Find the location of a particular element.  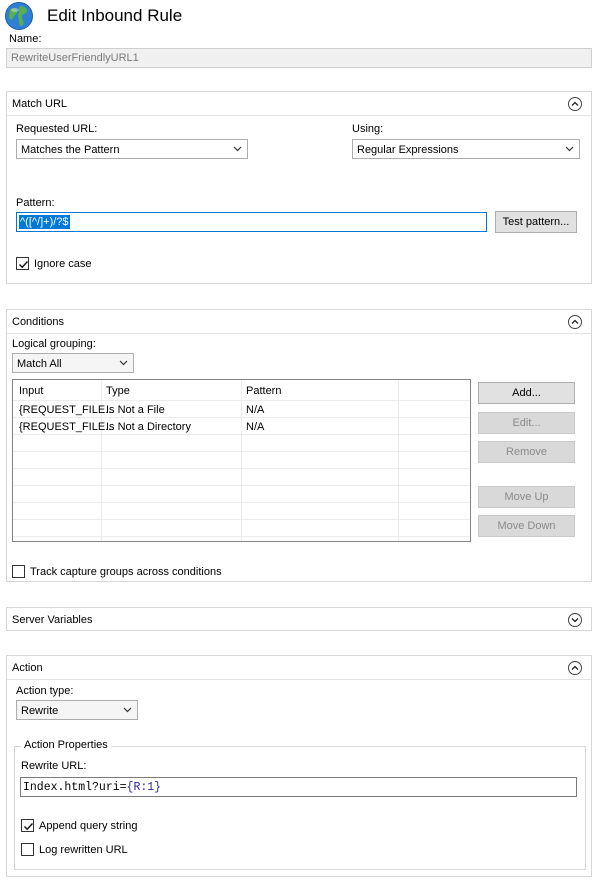

move-down-button: Move Down is located at coordinates (526, 526).